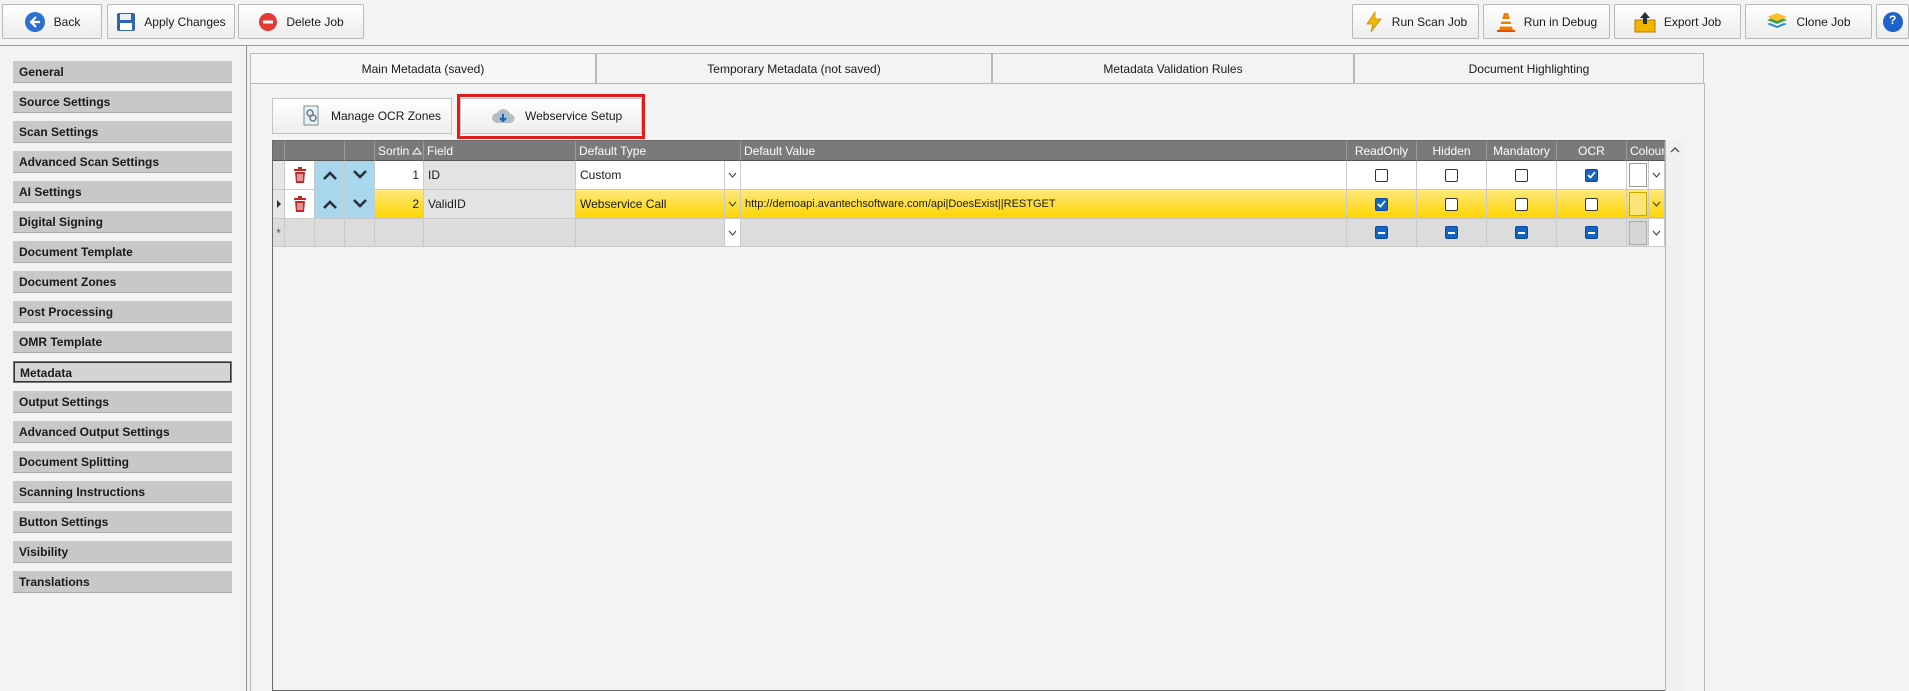 This screenshot has width=1909, height=691. What do you see at coordinates (122, 552) in the screenshot?
I see `sidebar-item-visibility: Visibility` at bounding box center [122, 552].